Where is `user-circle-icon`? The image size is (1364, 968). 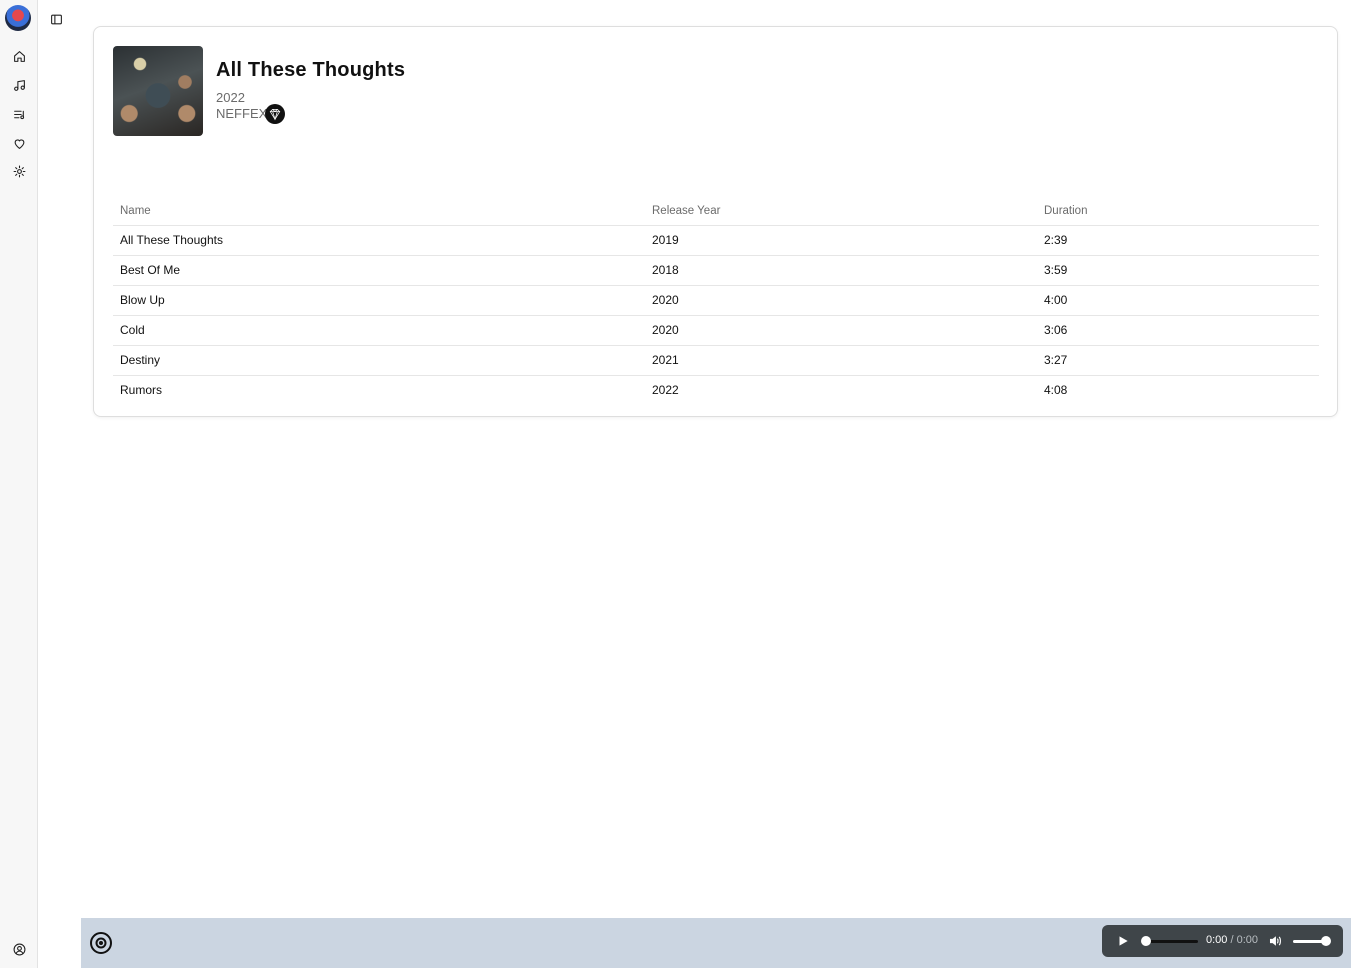
user-circle-icon is located at coordinates (19, 949).